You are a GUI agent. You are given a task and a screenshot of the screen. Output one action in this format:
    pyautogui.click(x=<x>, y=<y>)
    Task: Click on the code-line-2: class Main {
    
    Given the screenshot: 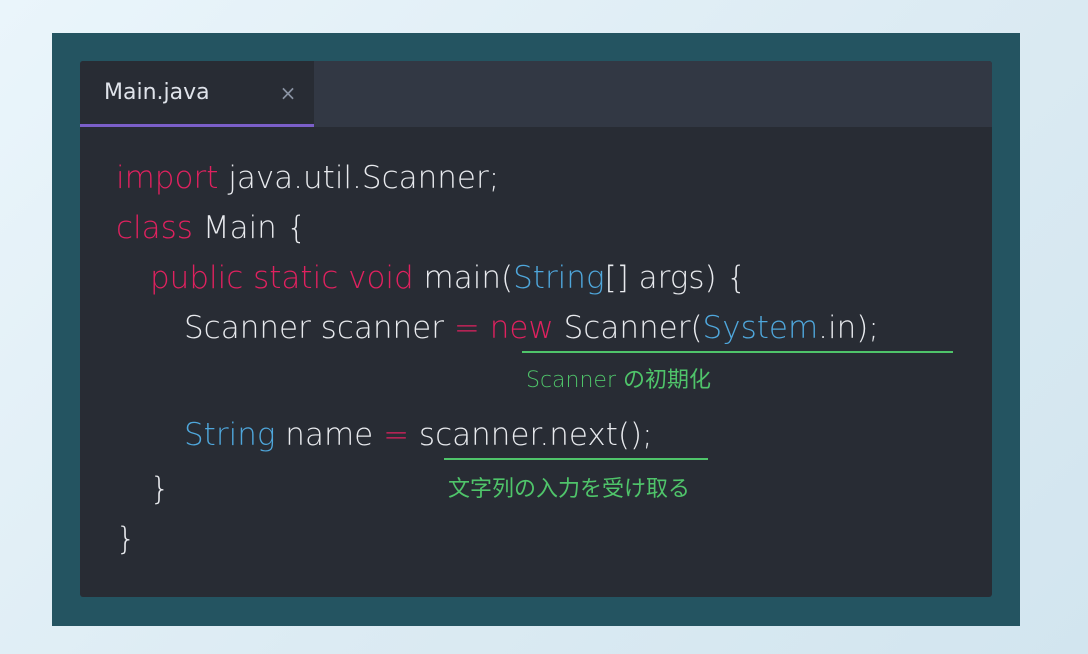 What is the action you would take?
    pyautogui.click(x=211, y=228)
    